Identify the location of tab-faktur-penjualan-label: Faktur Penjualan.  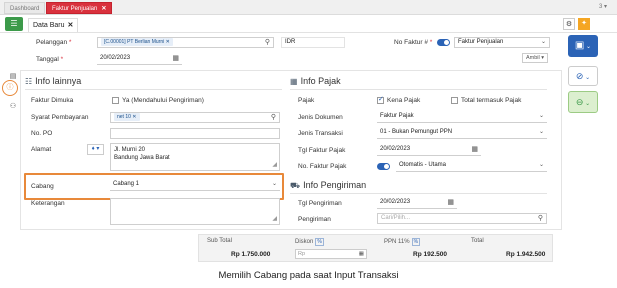
(75, 9).